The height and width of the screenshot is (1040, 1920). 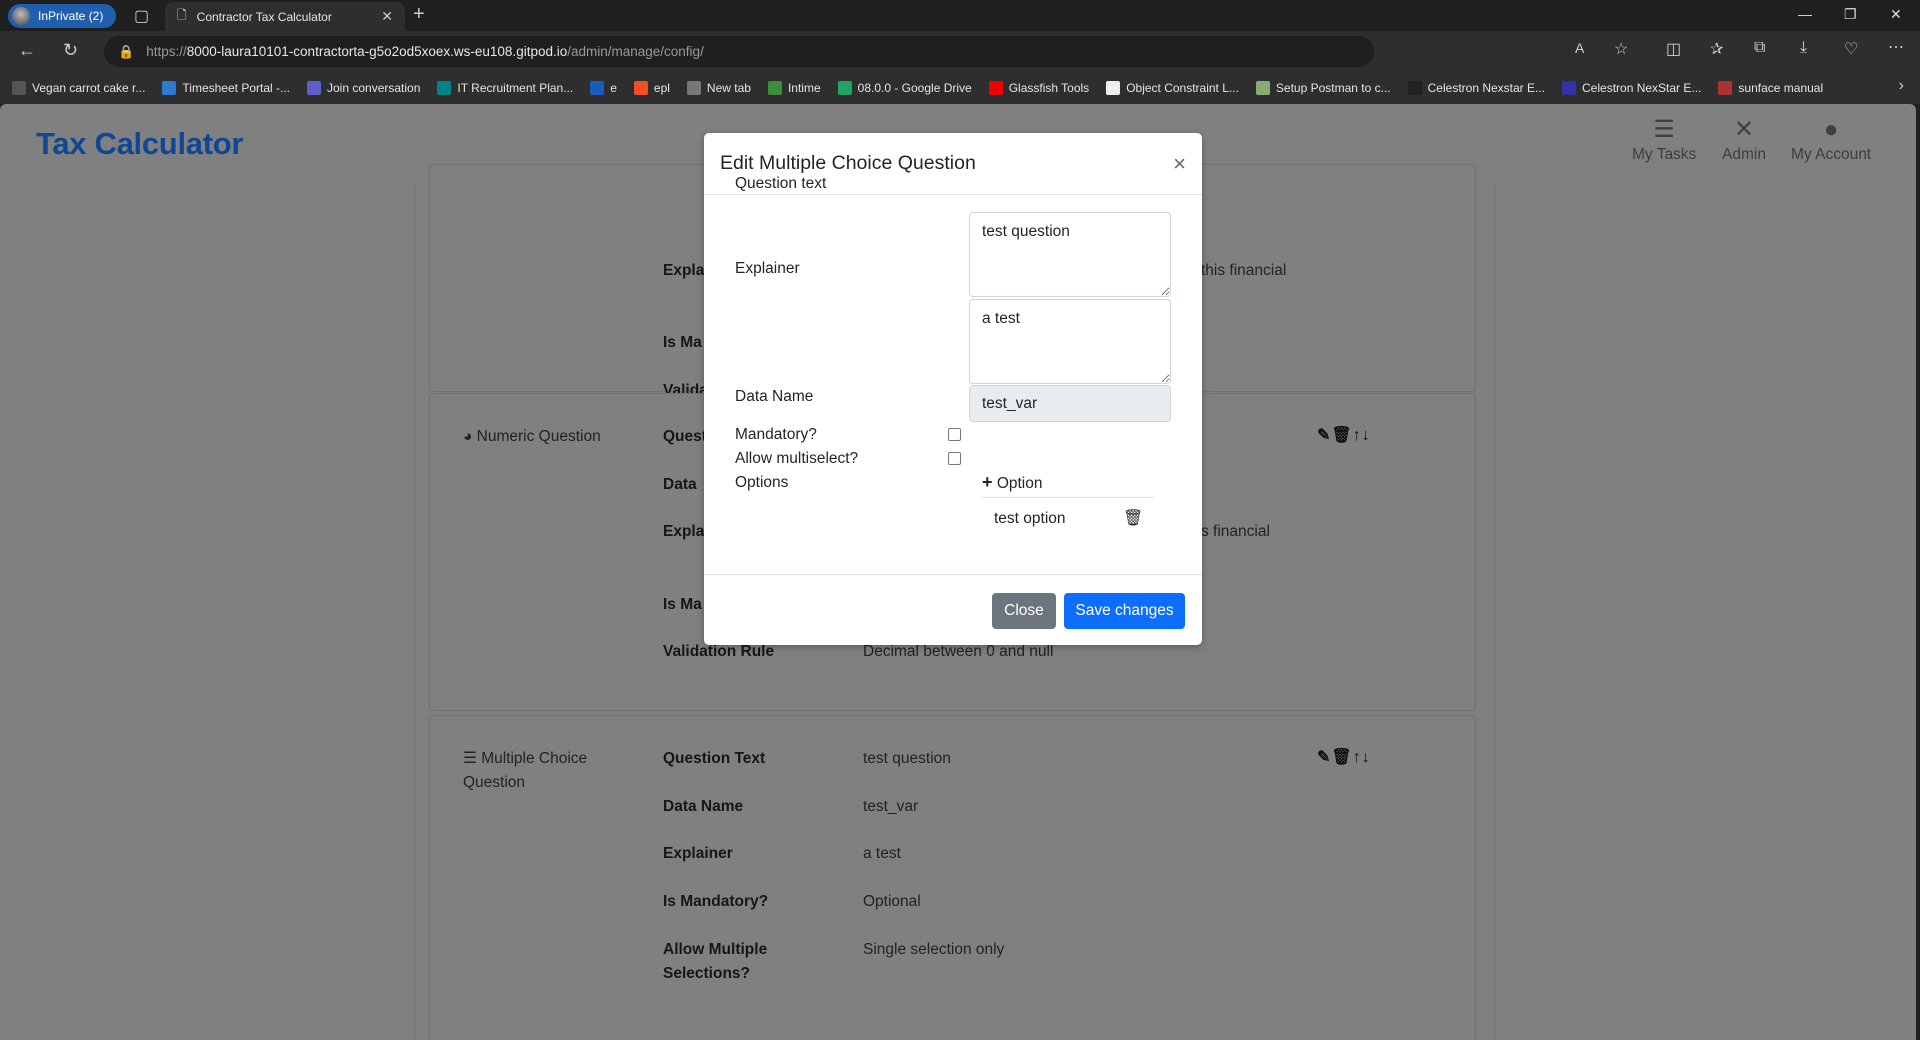 I want to click on pie-chart-icon: ◕, so click(x=470, y=436).